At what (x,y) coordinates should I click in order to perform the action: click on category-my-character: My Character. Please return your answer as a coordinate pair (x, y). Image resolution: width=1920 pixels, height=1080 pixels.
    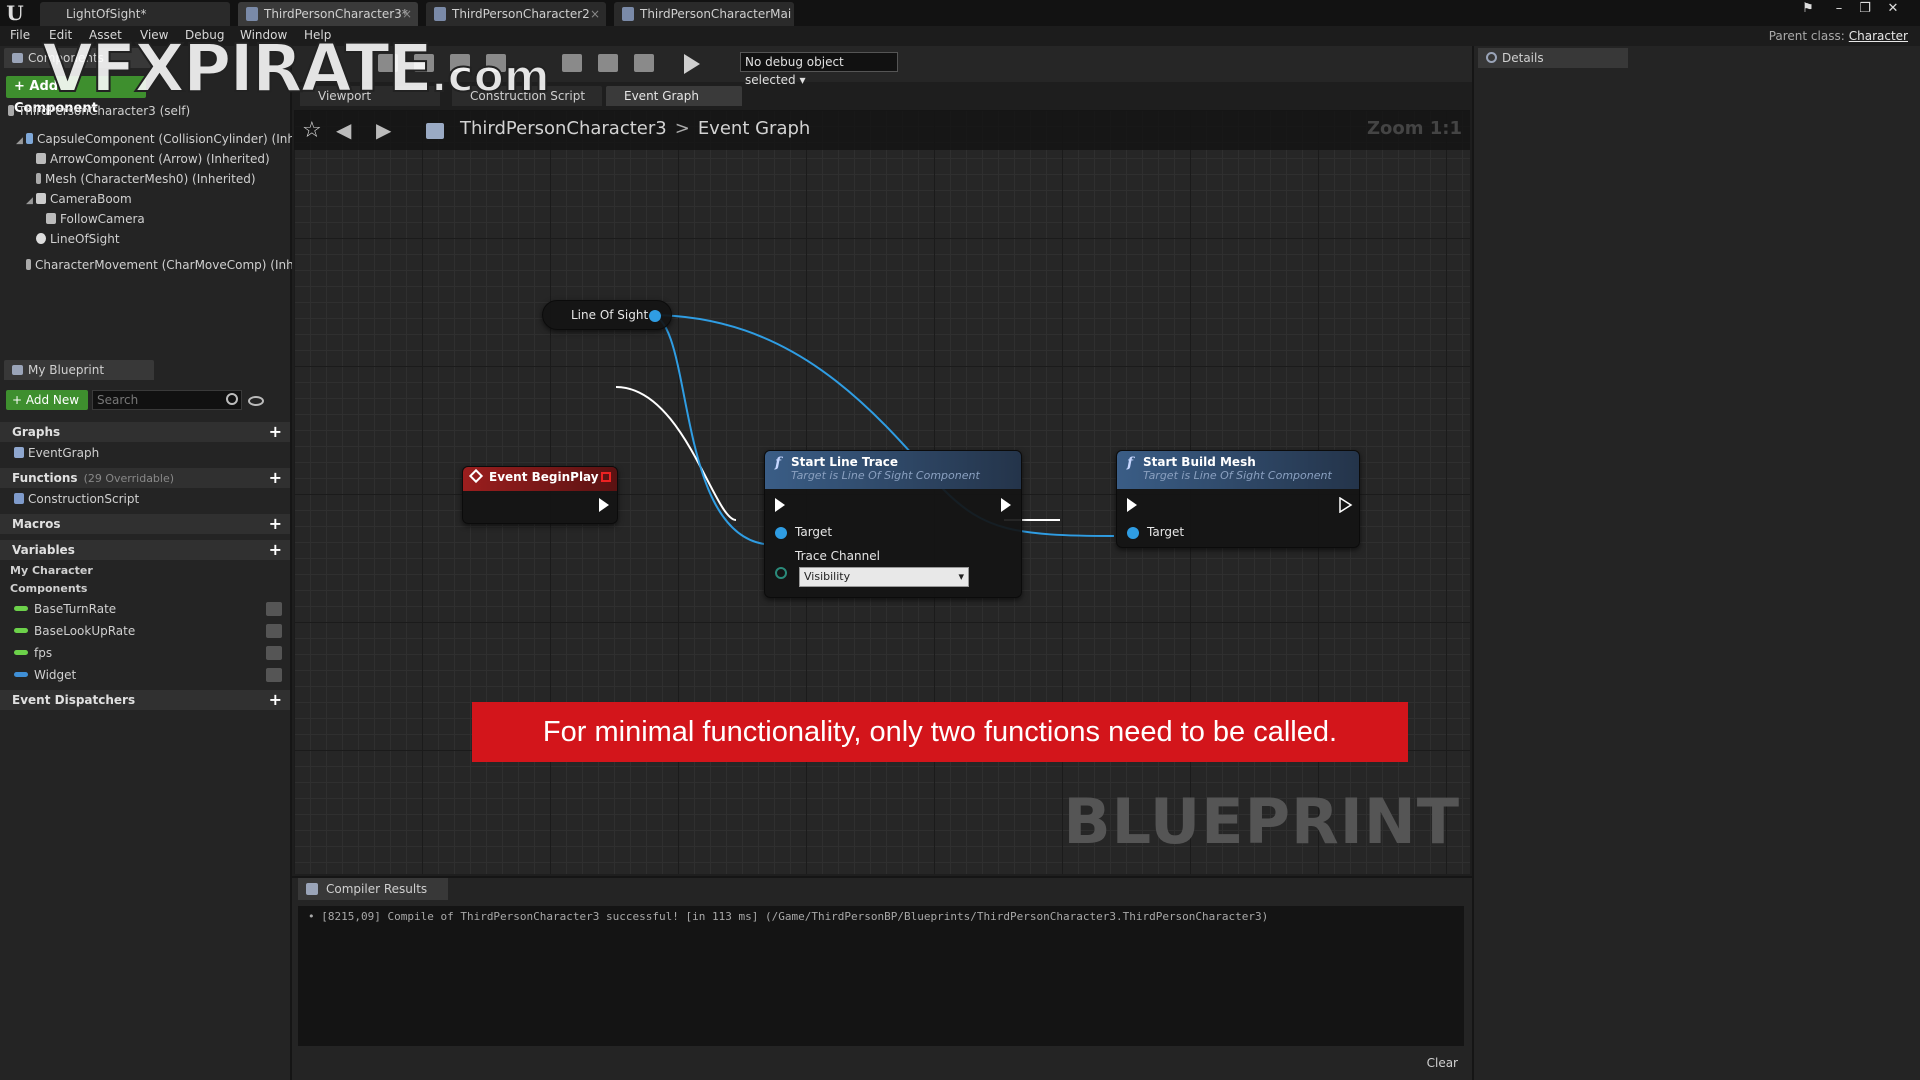
    Looking at the image, I should click on (51, 570).